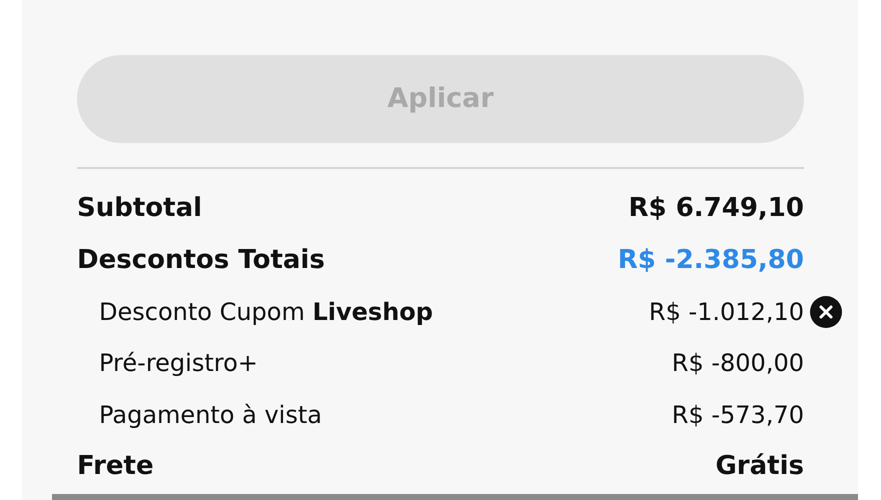 The height and width of the screenshot is (500, 881). I want to click on summary-label: Descontos Totais, so click(201, 260).